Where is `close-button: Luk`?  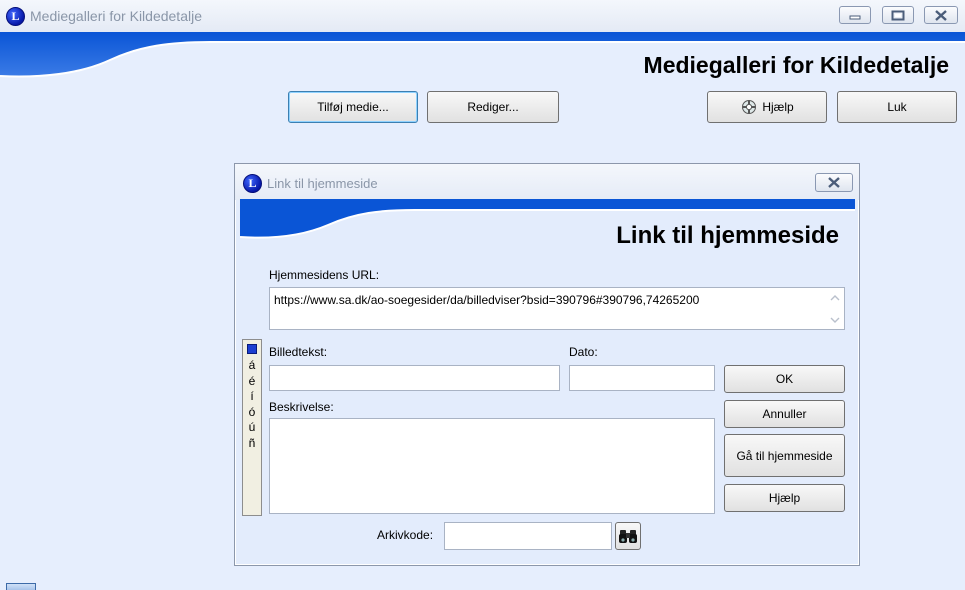 close-button: Luk is located at coordinates (897, 107).